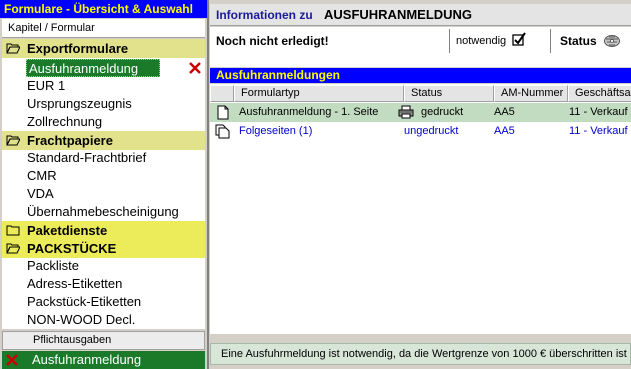 The image size is (631, 369). I want to click on tree-item-vda: VDA, so click(40, 194).